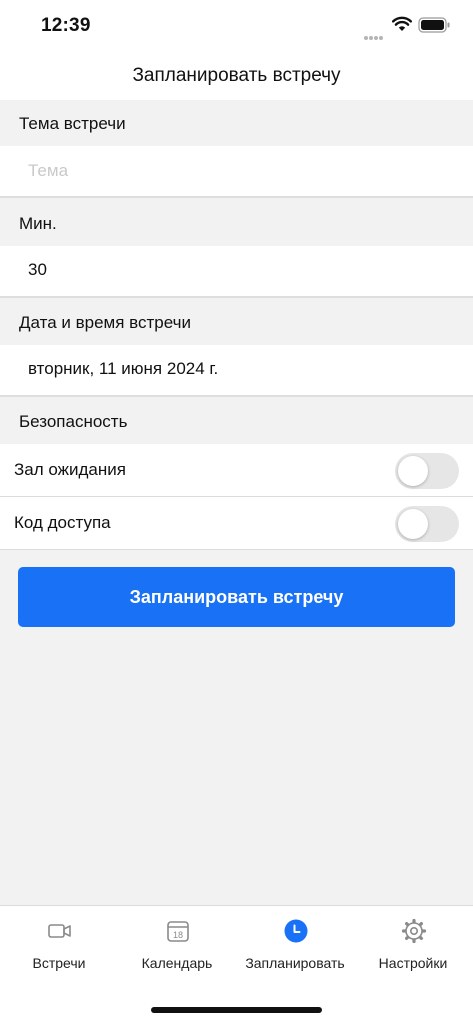 This screenshot has height=1024, width=473. What do you see at coordinates (414, 931) in the screenshot?
I see `gear-icon` at bounding box center [414, 931].